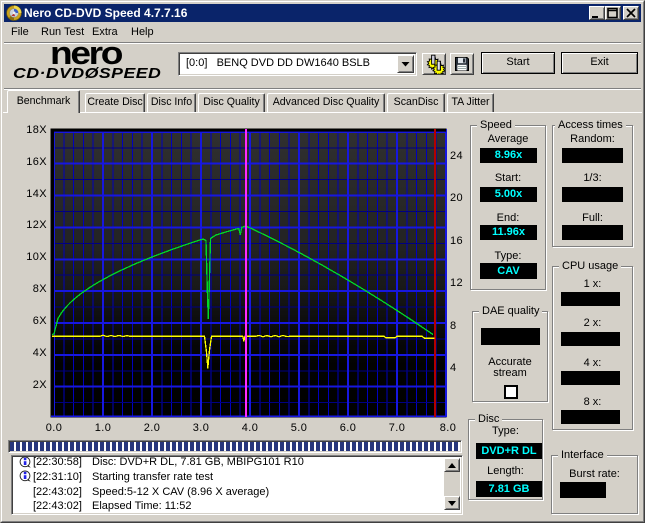 This screenshot has width=645, height=523. Describe the element at coordinates (397, 428) in the screenshot. I see `svg-text: 7.0` at that location.